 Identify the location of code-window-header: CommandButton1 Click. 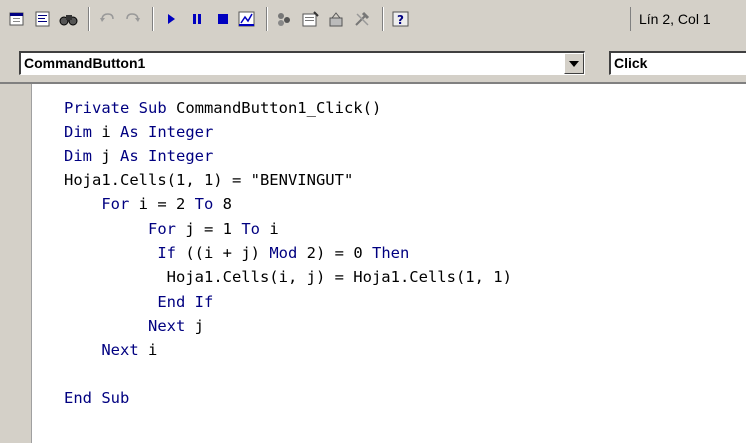
(373, 60).